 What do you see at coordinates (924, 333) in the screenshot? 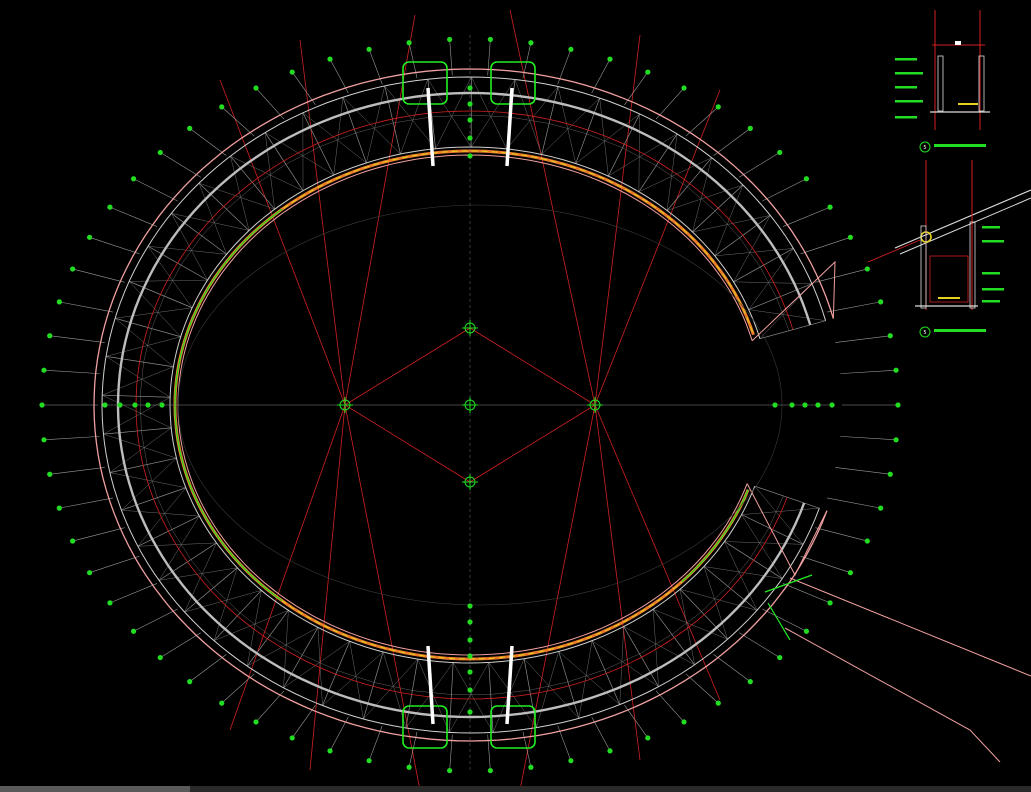
I see `detail-b-marker-label: 5` at bounding box center [924, 333].